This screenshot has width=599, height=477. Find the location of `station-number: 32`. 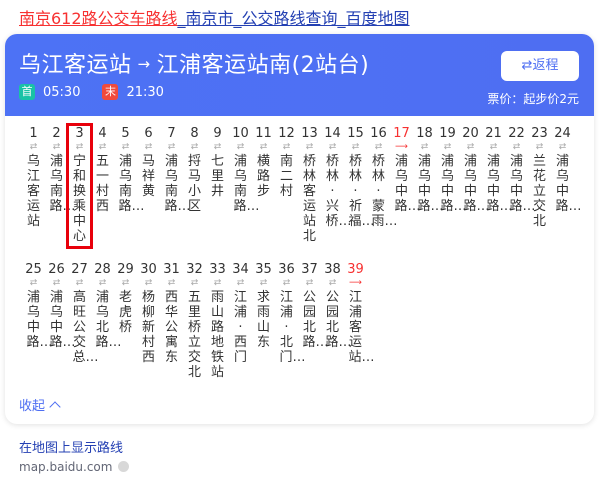

station-number: 32 is located at coordinates (194, 269).